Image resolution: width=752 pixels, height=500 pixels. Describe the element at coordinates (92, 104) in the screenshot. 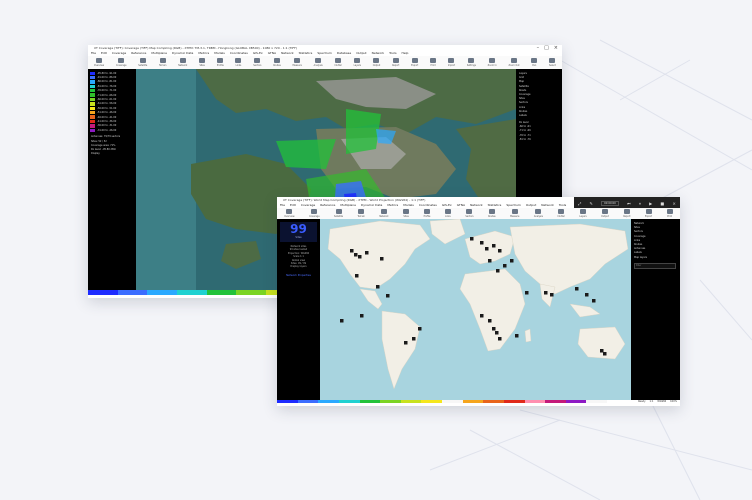

I see `legend-swatch` at that location.